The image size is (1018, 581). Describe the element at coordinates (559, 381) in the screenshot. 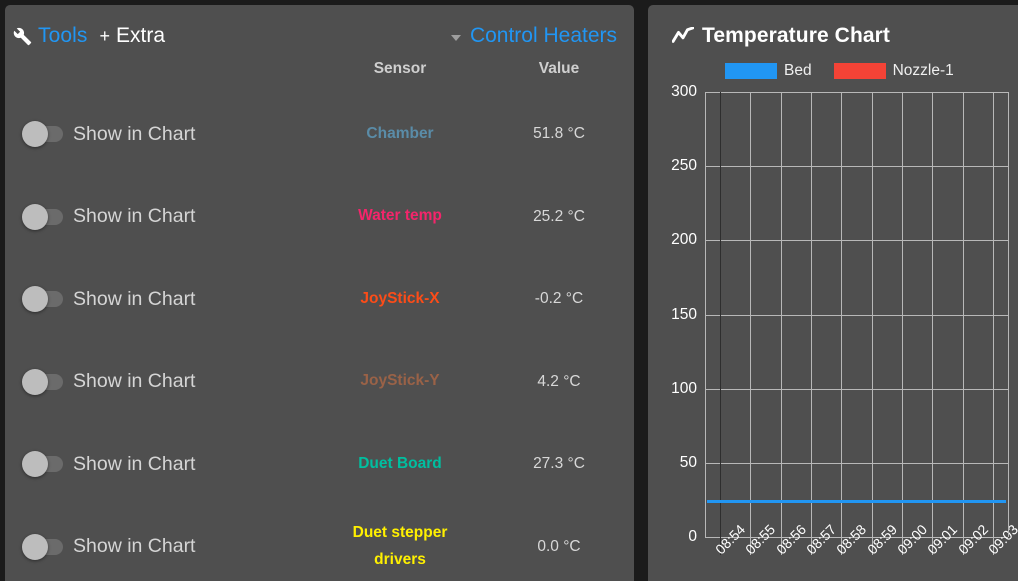

I see `sensor-value: 4.2 °C` at that location.